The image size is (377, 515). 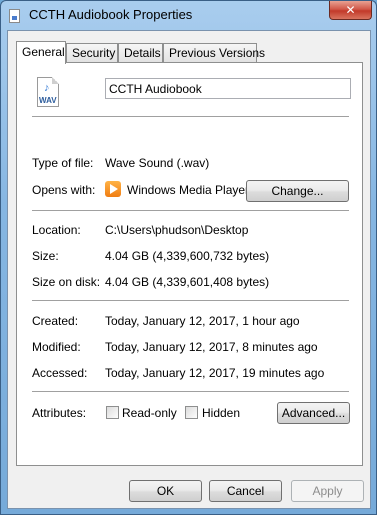 I want to click on tab-security: Security, so click(x=92, y=52).